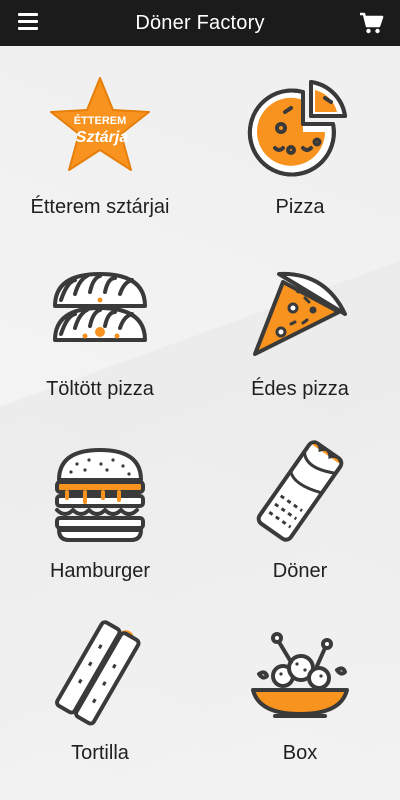  I want to click on category-tile-etterem-sztarjai: ÉTTEREM Sztárja Étterem sztárjai, so click(100, 137).